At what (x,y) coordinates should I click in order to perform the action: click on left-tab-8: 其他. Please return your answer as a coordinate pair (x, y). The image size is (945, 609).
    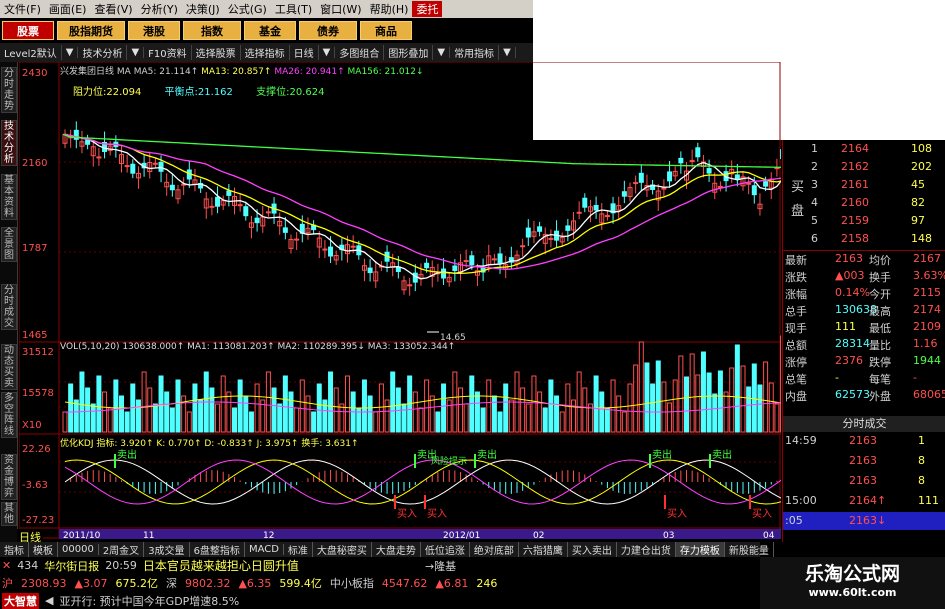
    Looking at the image, I should click on (9, 514).